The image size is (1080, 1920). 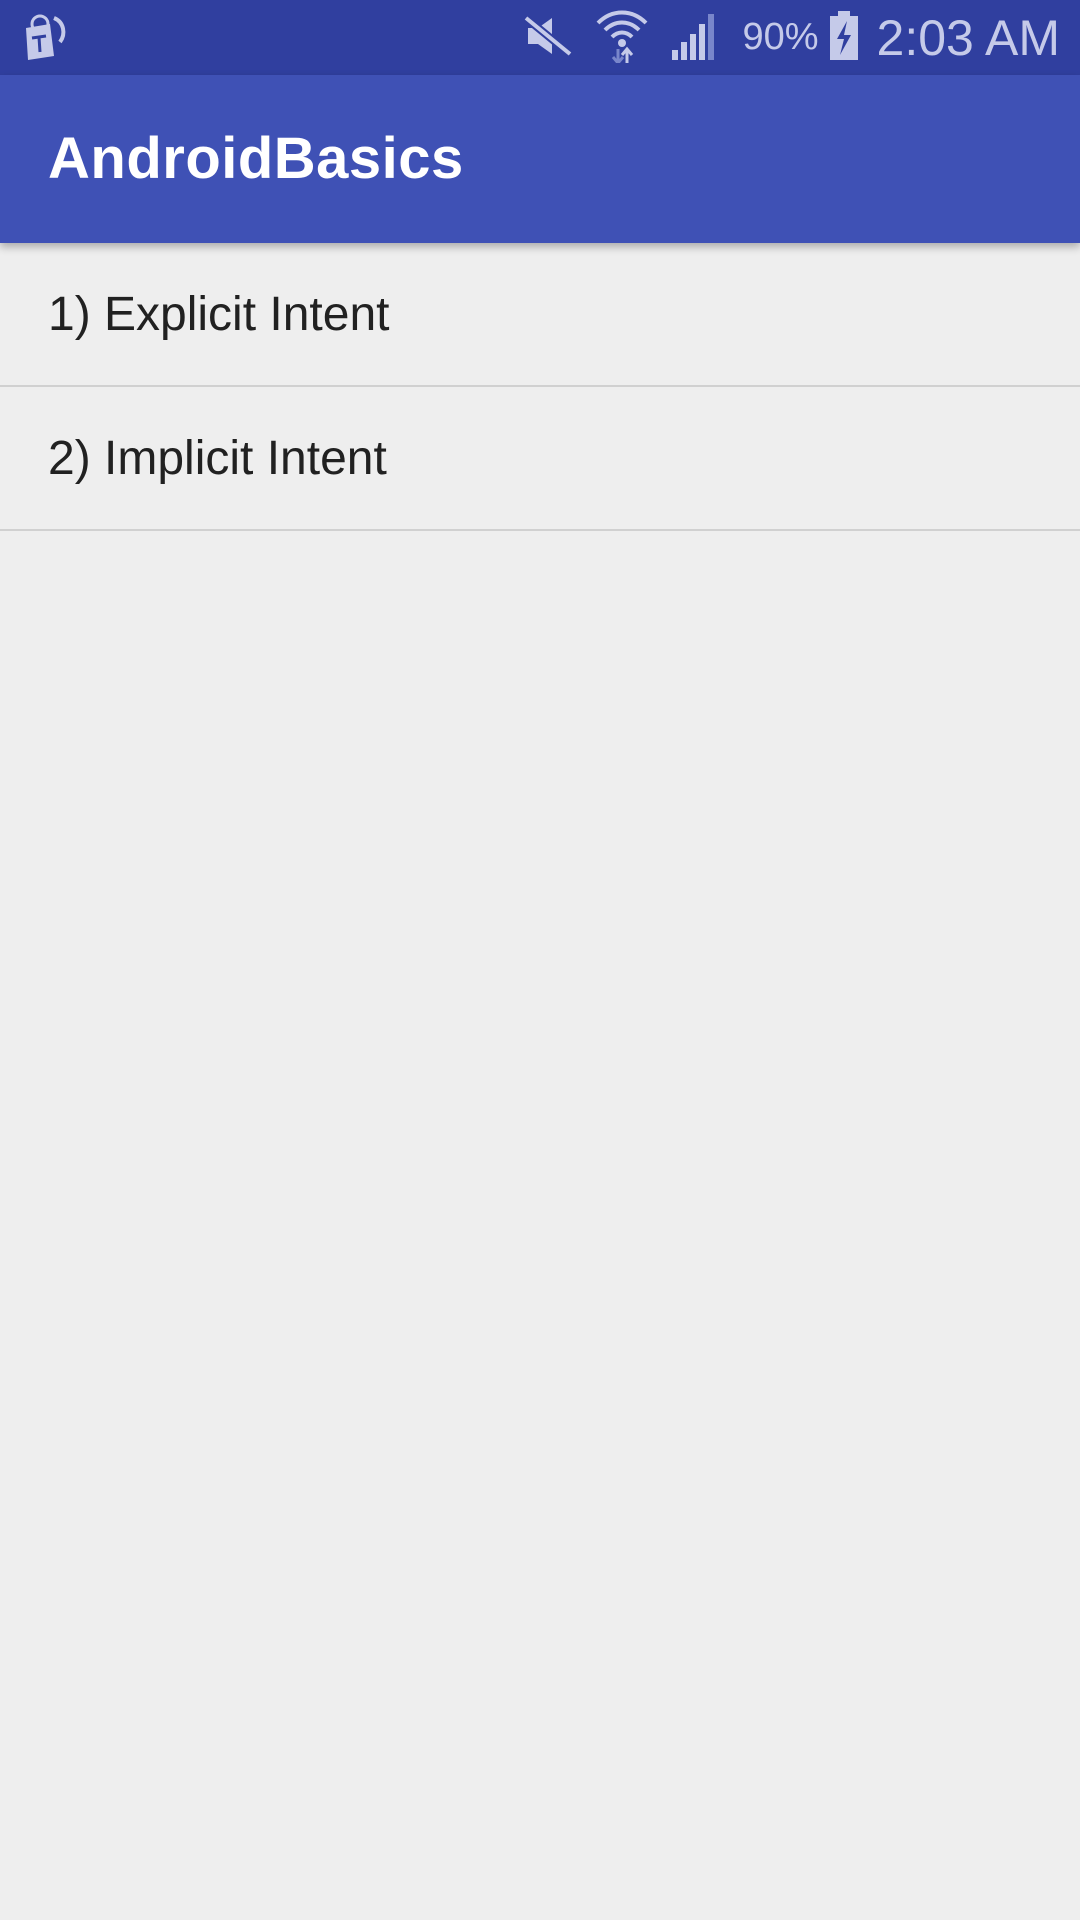 I want to click on signal-icon, so click(x=695, y=38).